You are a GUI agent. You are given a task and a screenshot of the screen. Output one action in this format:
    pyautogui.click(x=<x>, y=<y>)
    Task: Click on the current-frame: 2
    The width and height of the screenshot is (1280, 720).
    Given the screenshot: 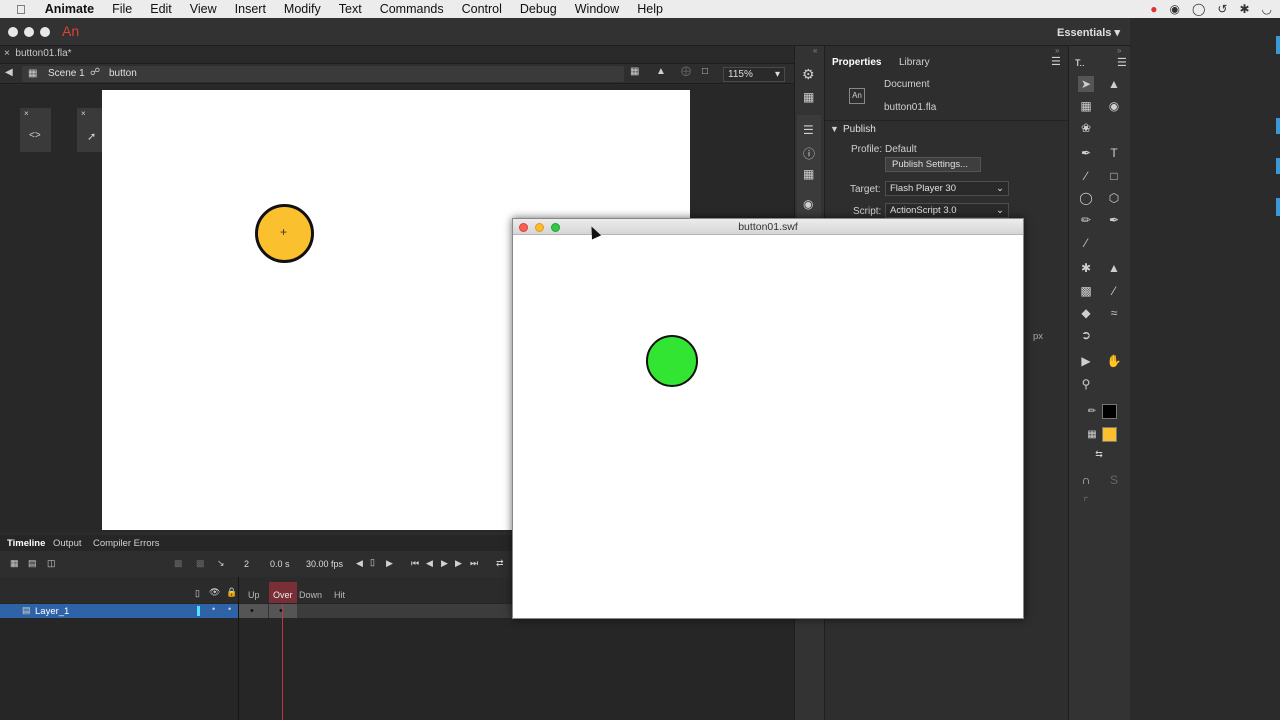 What is the action you would take?
    pyautogui.click(x=246, y=564)
    